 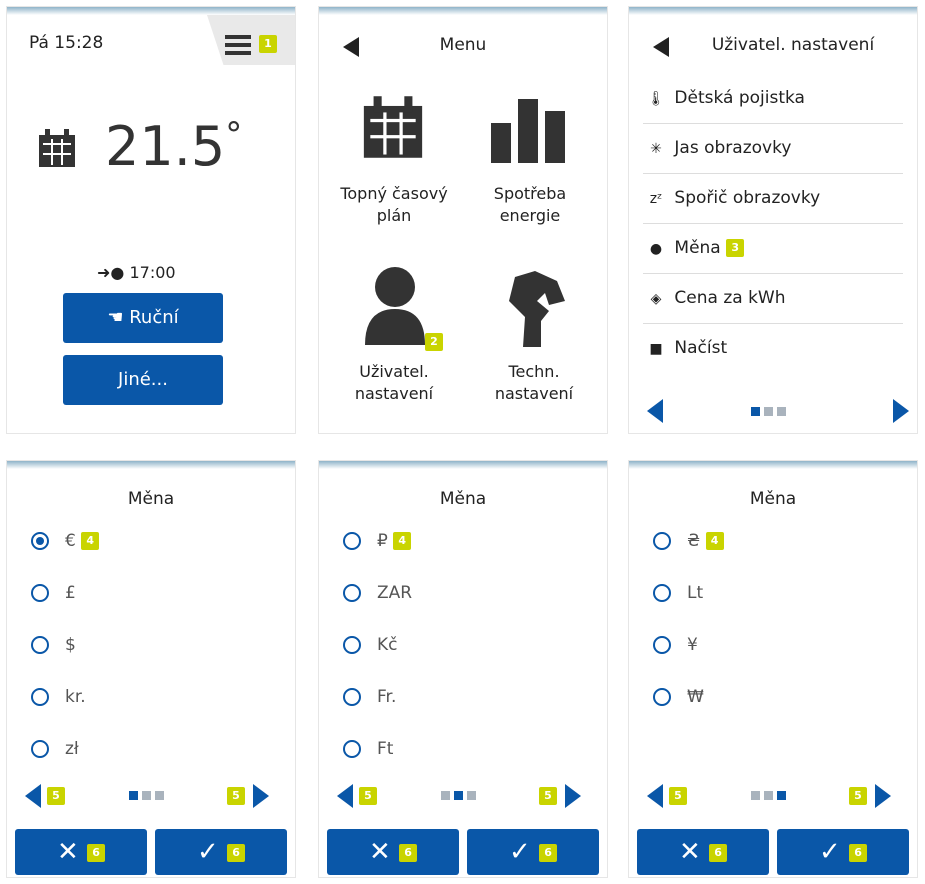 I want to click on currency-option: Lt, so click(x=678, y=593).